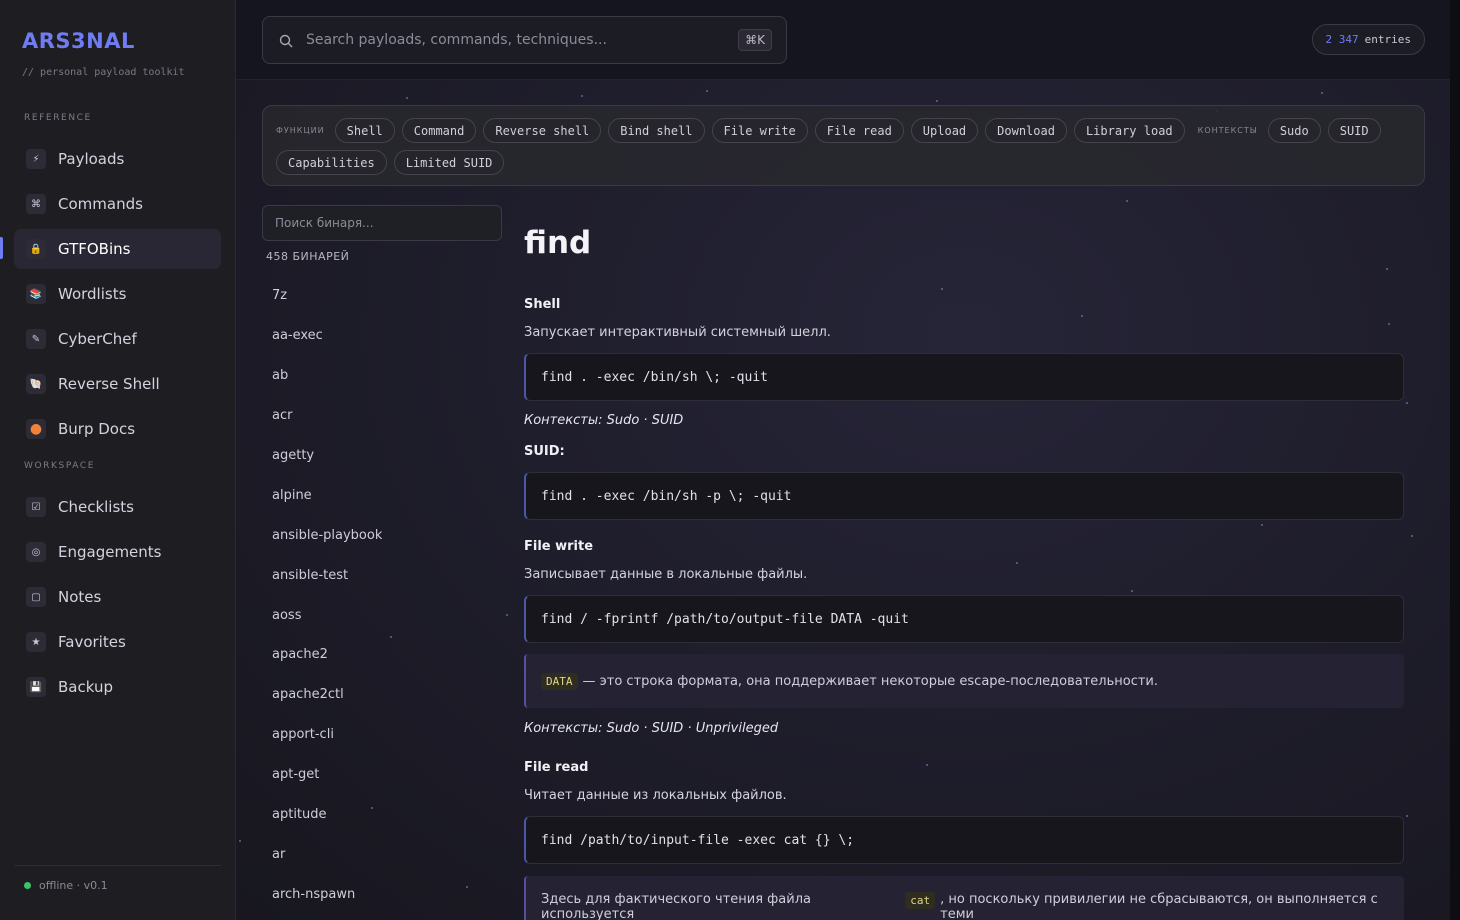 The width and height of the screenshot is (1460, 920). I want to click on binary-list-item: apport-cli, so click(382, 735).